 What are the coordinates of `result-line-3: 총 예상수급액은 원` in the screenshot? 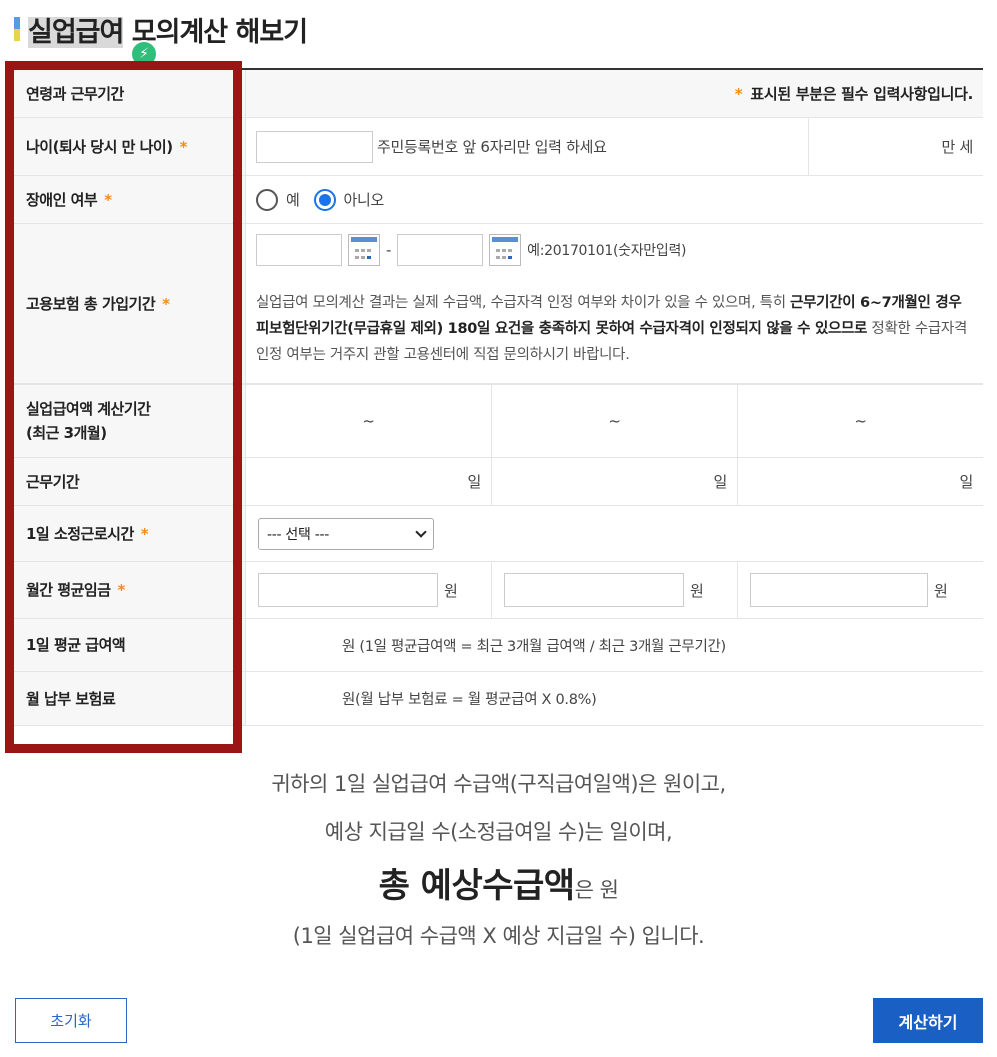 It's located at (498, 886).